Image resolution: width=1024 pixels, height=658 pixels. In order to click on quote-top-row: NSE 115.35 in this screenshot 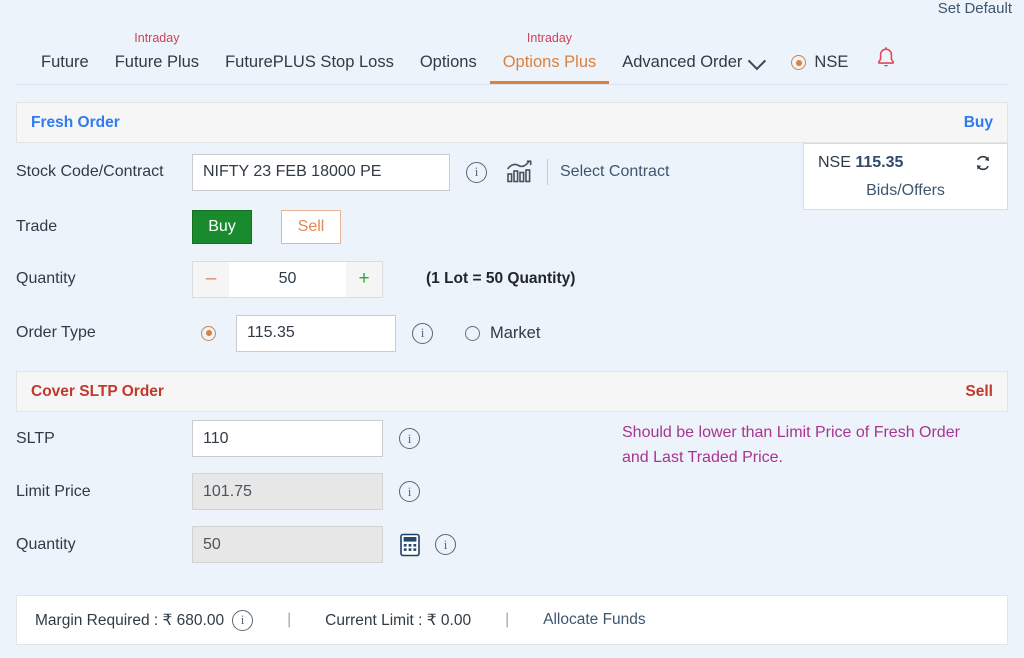, I will do `click(905, 163)`.